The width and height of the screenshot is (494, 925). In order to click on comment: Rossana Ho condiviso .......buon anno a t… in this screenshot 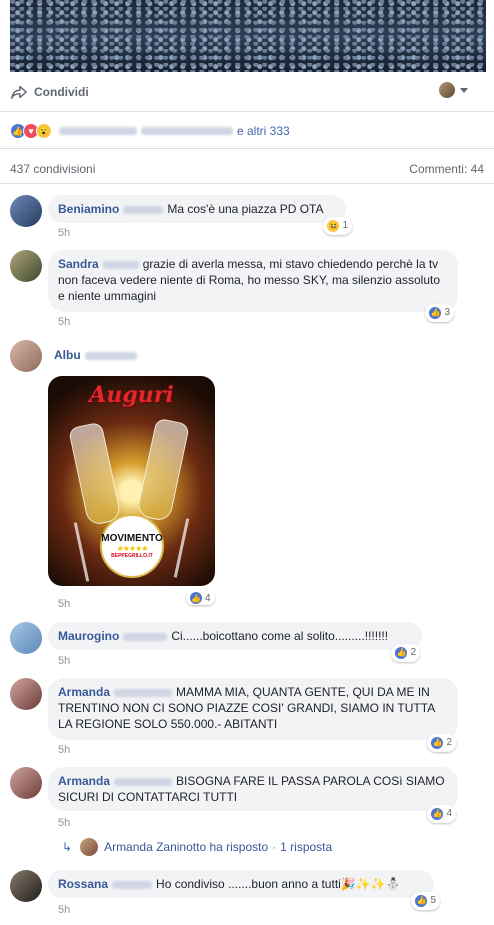, I will do `click(225, 890)`.